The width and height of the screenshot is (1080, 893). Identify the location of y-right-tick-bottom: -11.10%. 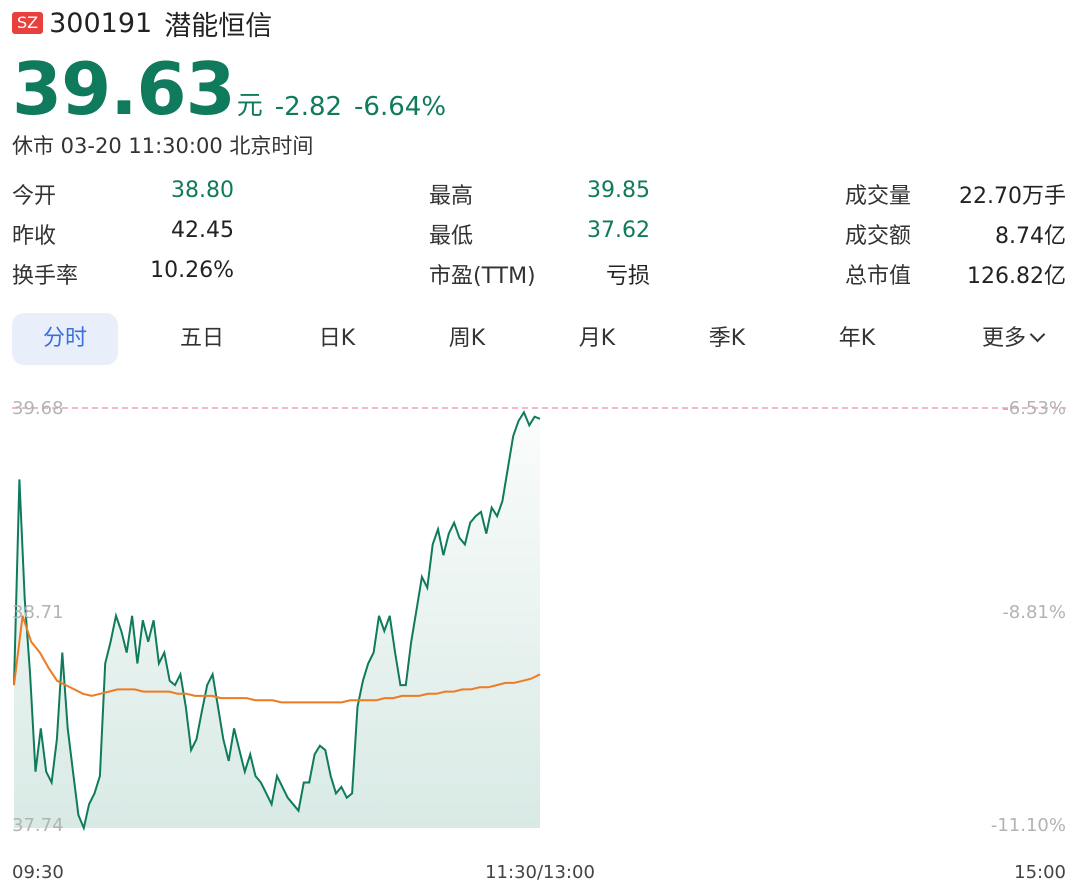
(1028, 825).